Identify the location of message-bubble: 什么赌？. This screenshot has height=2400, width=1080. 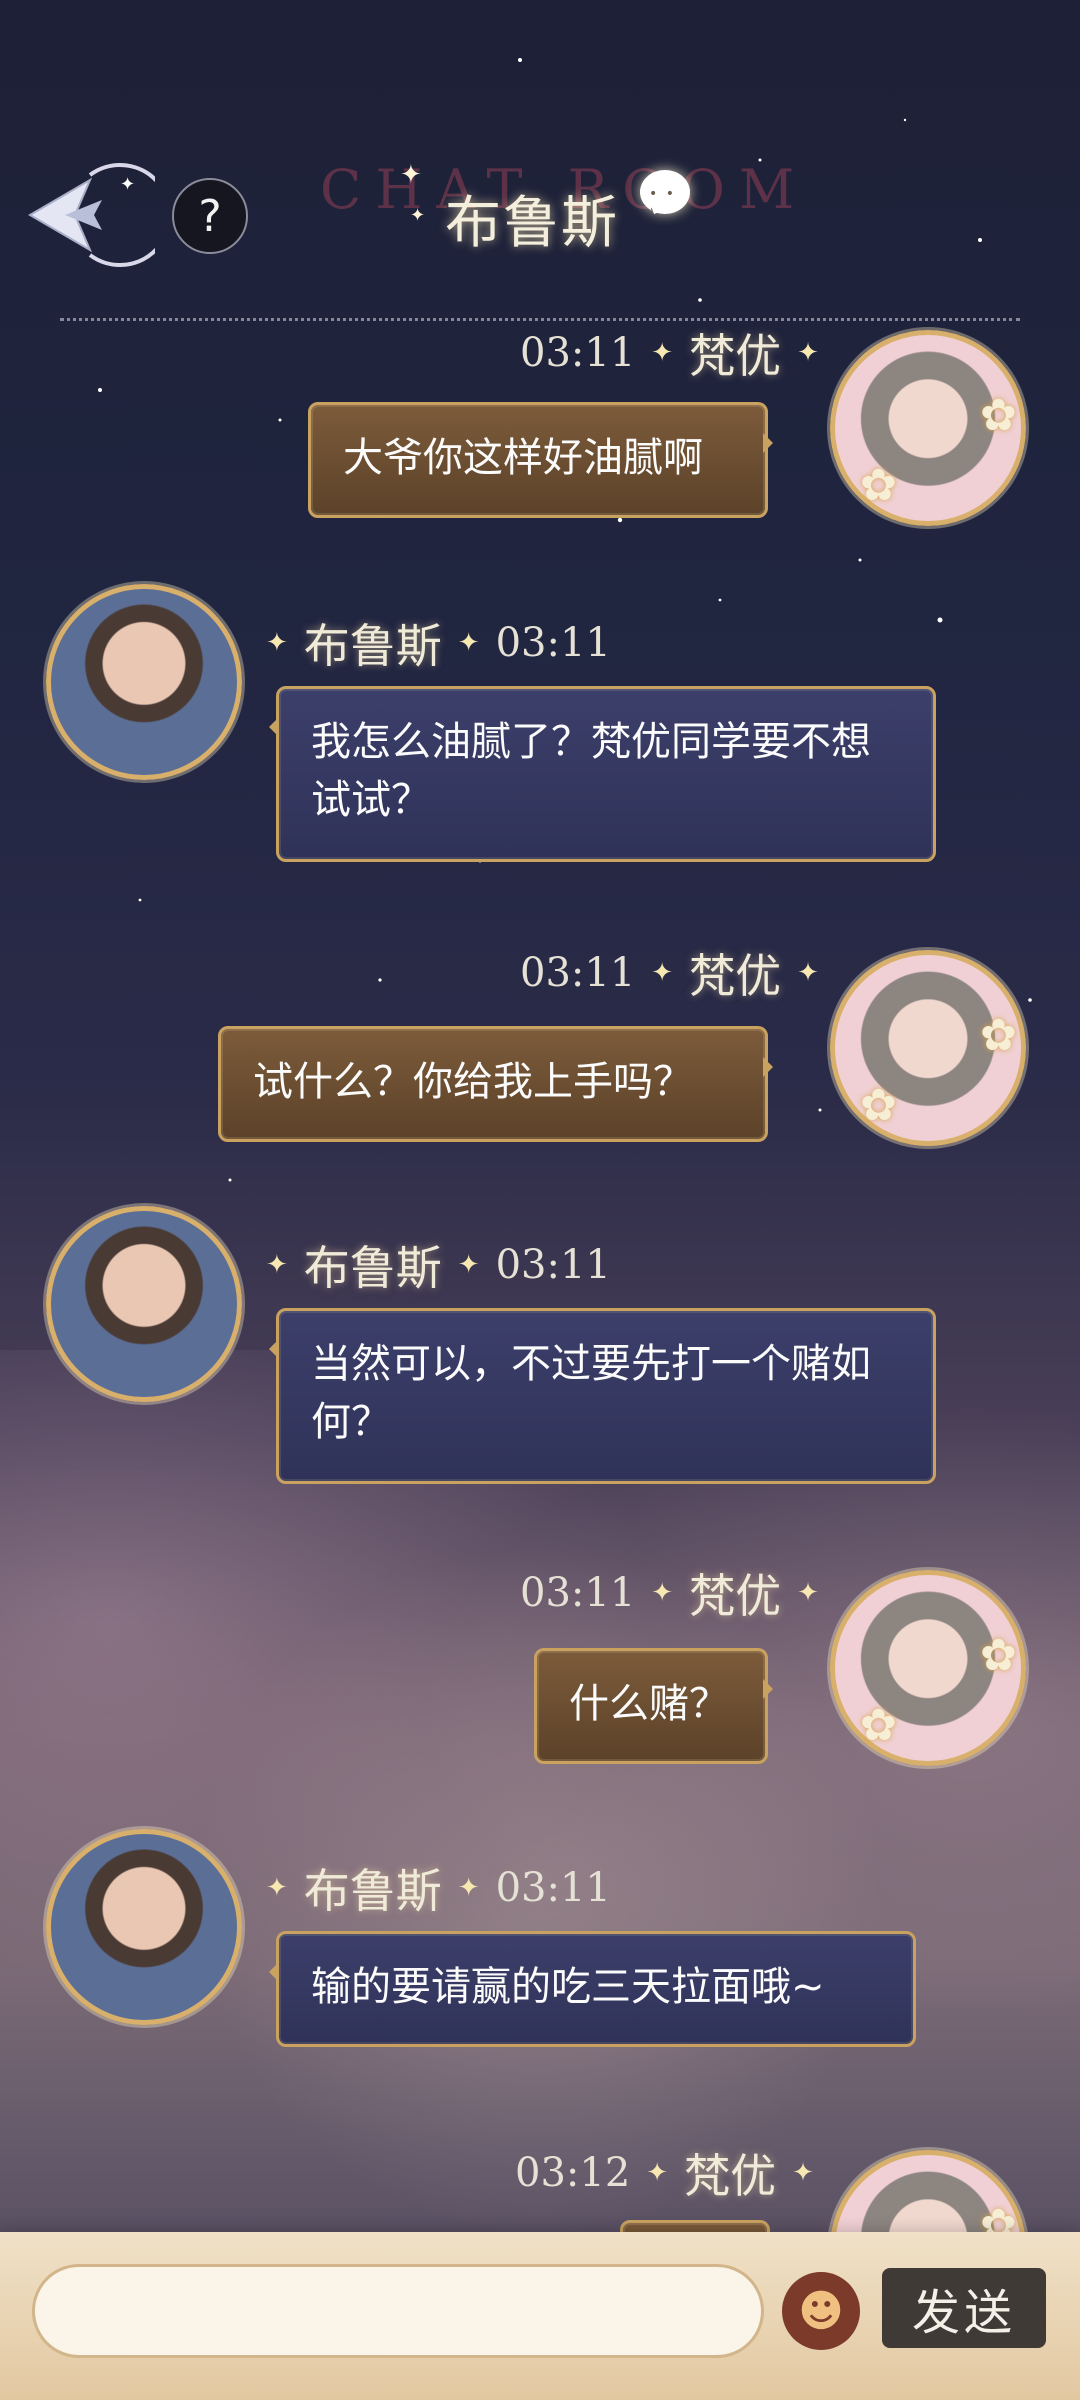
(653, 1706).